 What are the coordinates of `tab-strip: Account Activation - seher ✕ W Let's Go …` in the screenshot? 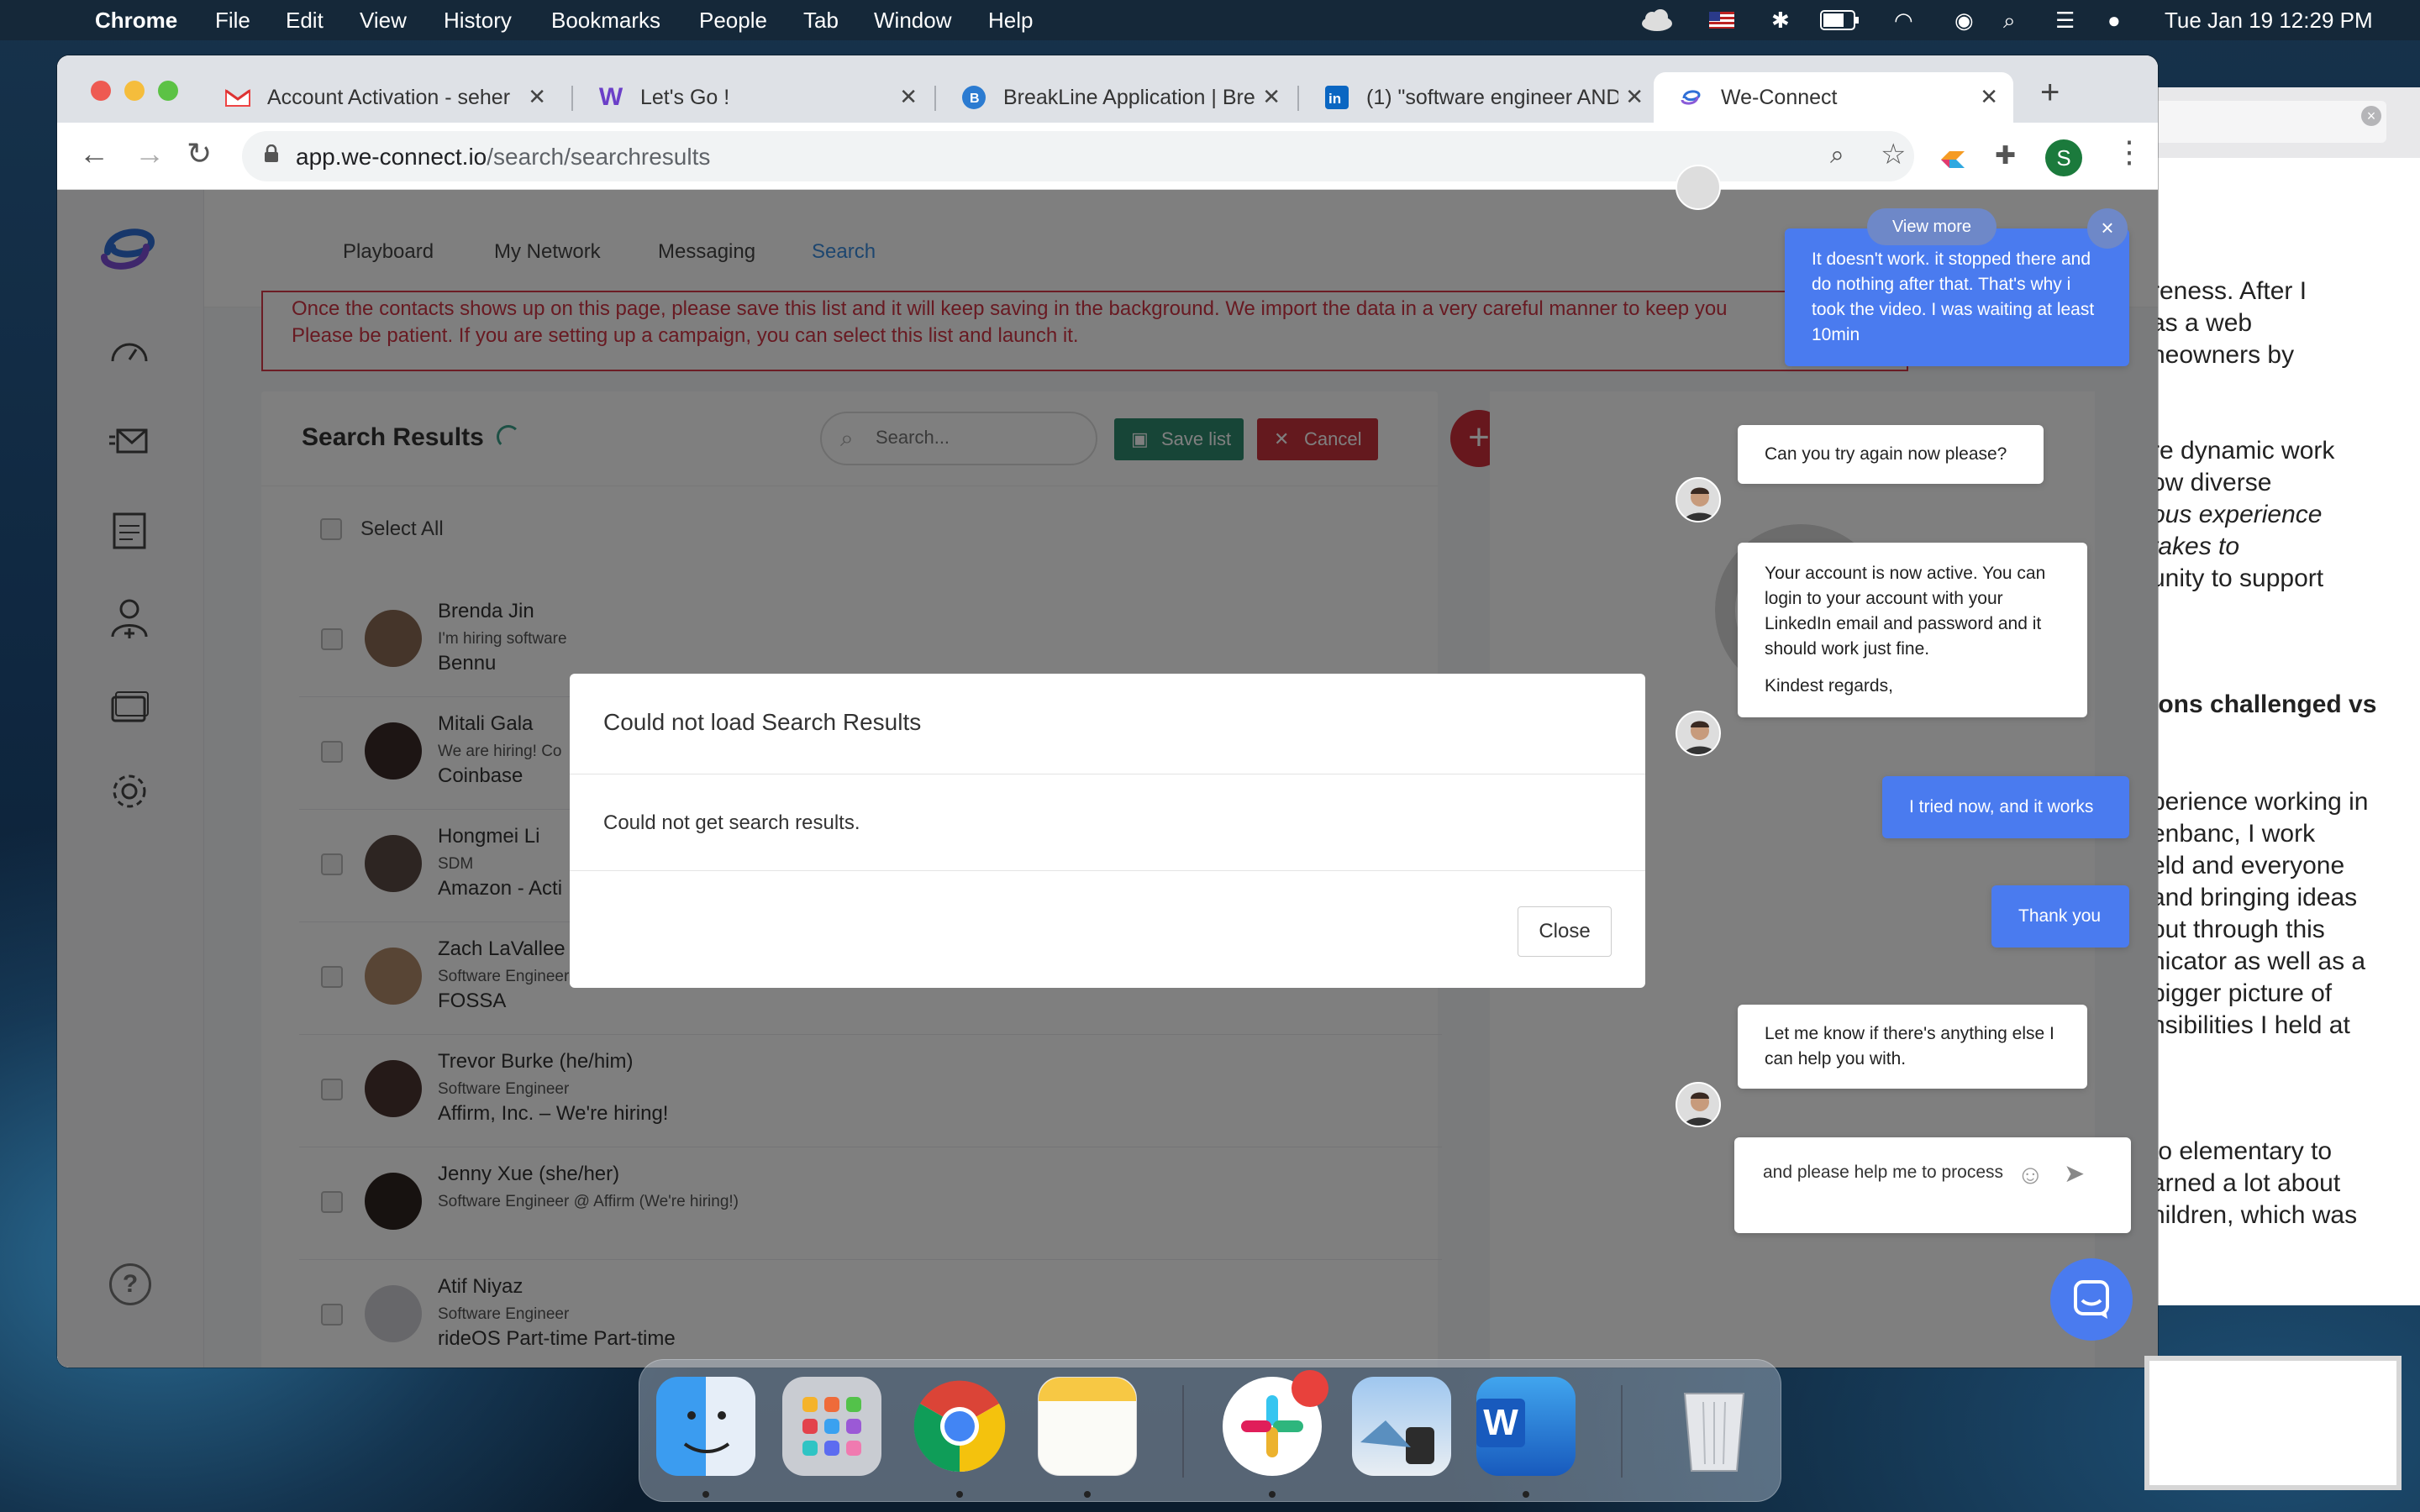 It's located at (1107, 89).